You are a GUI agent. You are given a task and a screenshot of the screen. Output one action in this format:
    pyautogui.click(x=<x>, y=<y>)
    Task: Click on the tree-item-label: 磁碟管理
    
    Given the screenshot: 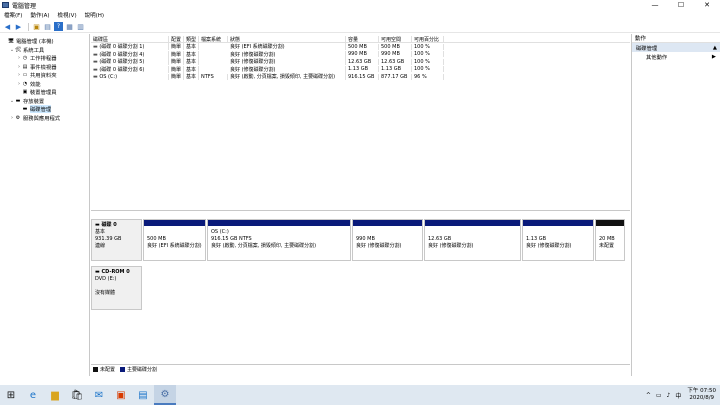 What is the action you would take?
    pyautogui.click(x=41, y=109)
    